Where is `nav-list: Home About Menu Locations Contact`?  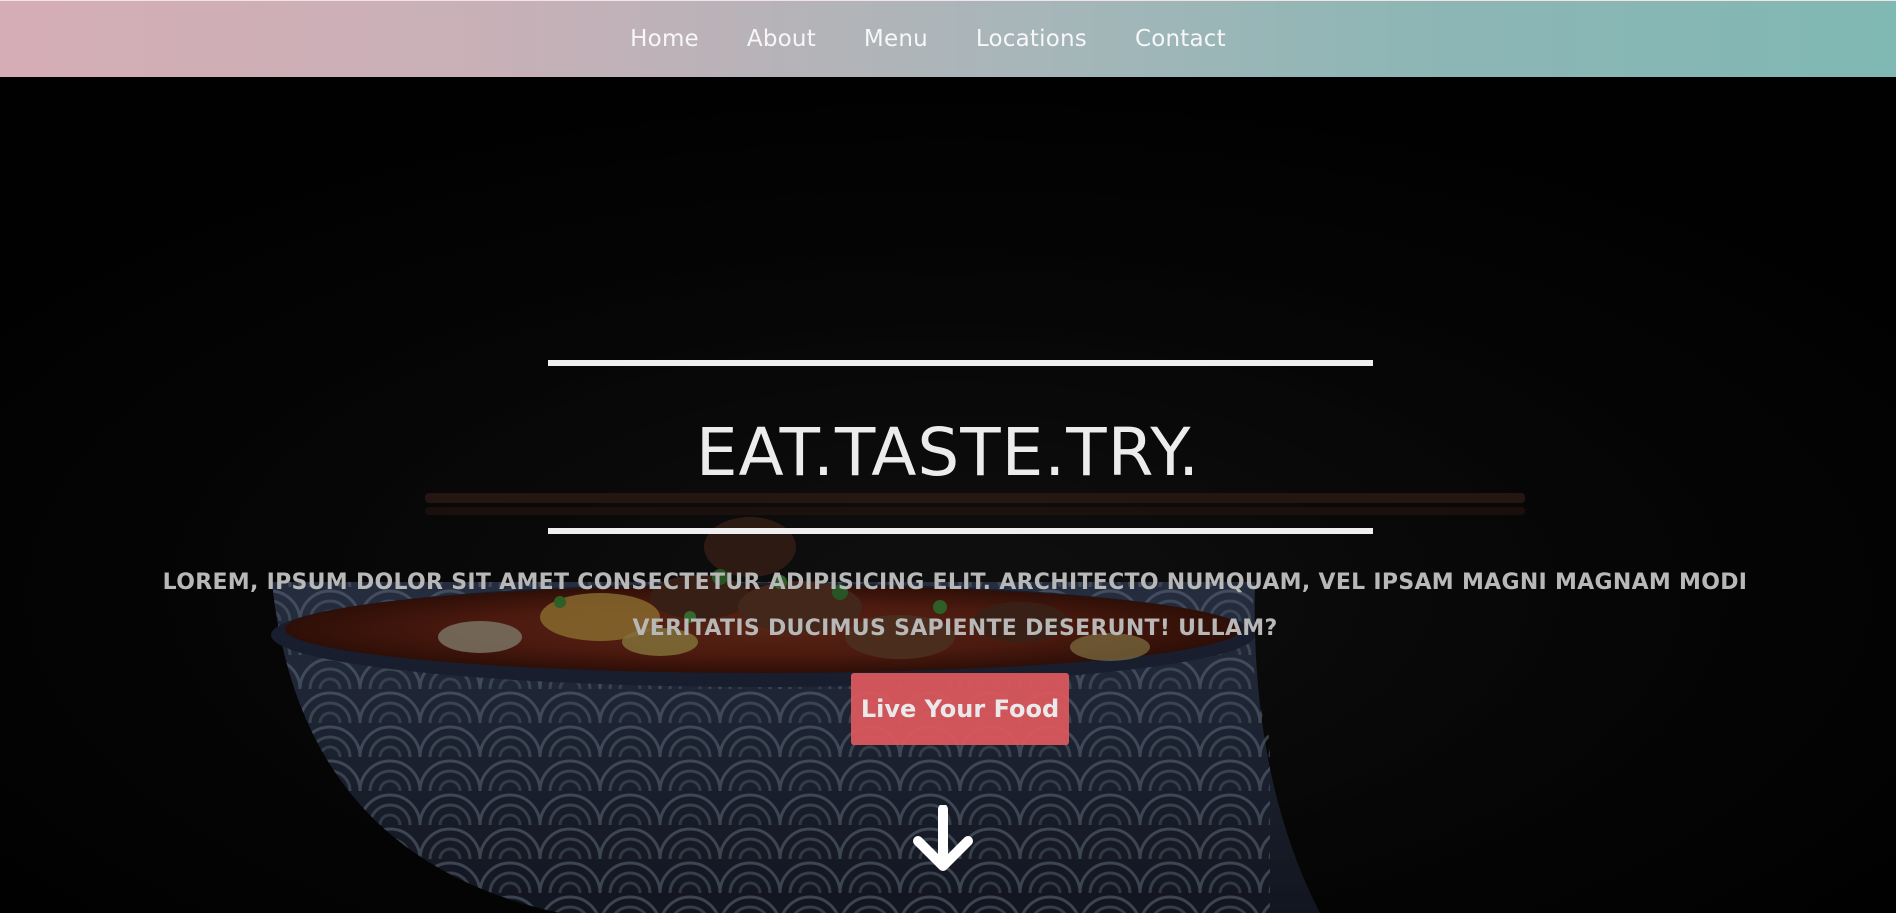 nav-list: Home About Menu Locations Contact is located at coordinates (928, 39).